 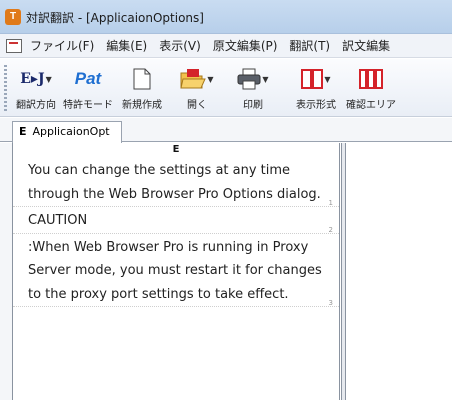 What do you see at coordinates (6, 271) in the screenshot?
I see `left-margin` at bounding box center [6, 271].